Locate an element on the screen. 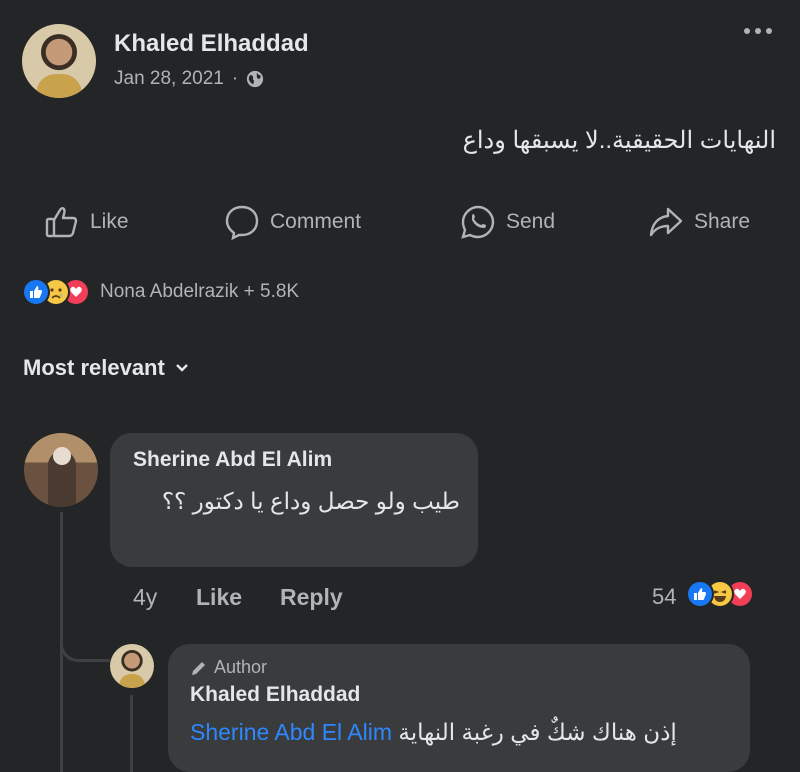  more-options-icon is located at coordinates (758, 31).